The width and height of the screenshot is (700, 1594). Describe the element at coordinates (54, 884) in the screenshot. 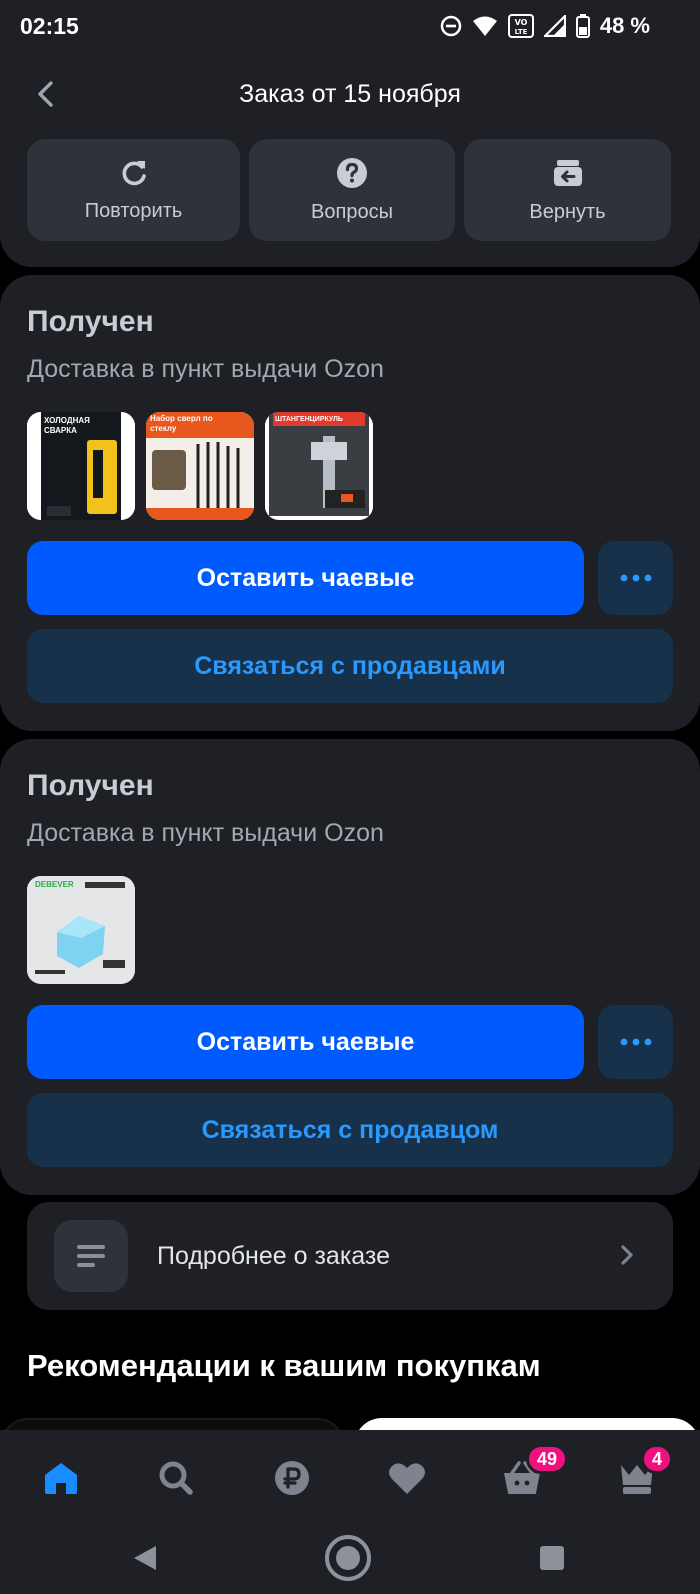

I see `product-caption: DEBEVER` at that location.